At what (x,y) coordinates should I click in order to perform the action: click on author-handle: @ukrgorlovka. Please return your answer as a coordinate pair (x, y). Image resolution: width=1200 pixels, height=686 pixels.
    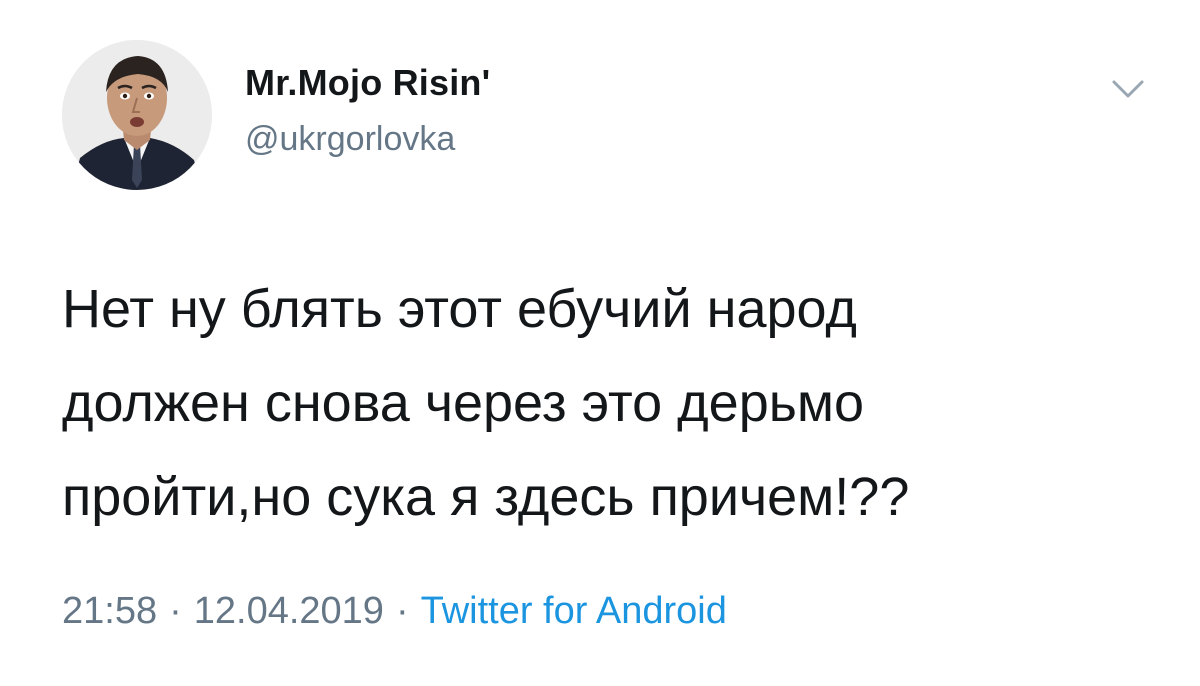
    Looking at the image, I should click on (350, 139).